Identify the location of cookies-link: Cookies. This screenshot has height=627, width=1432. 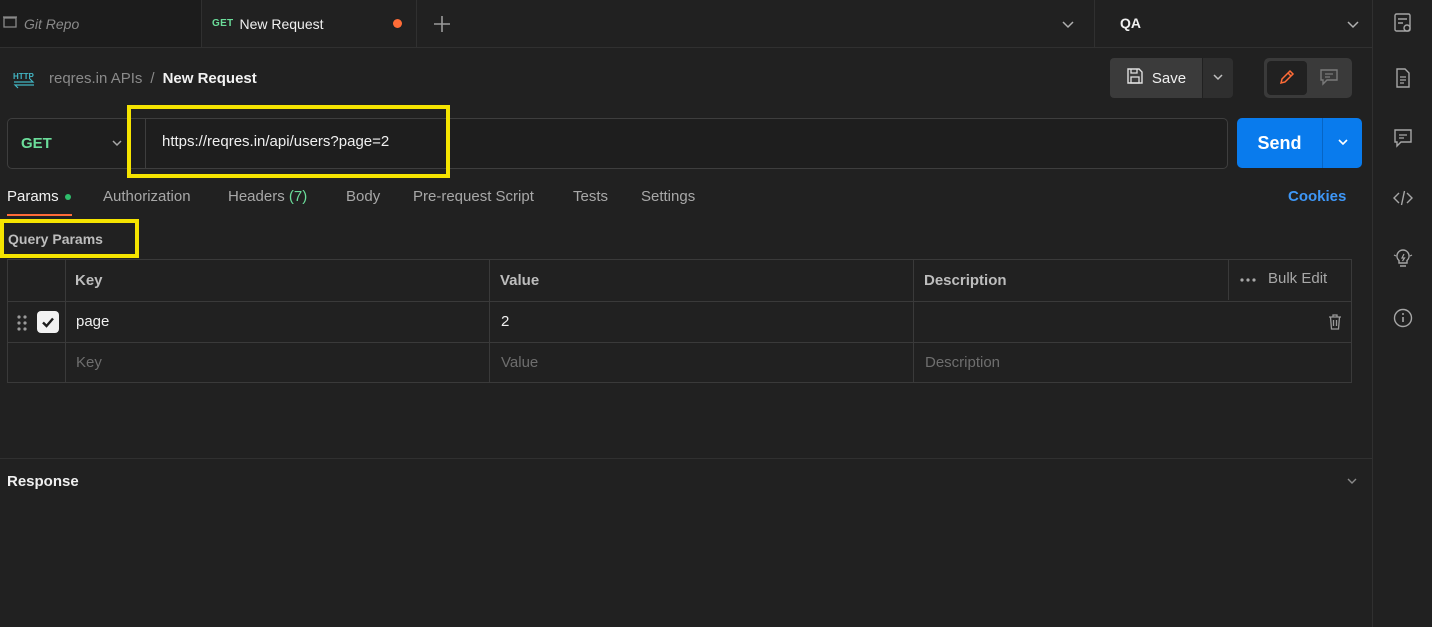
(1317, 196).